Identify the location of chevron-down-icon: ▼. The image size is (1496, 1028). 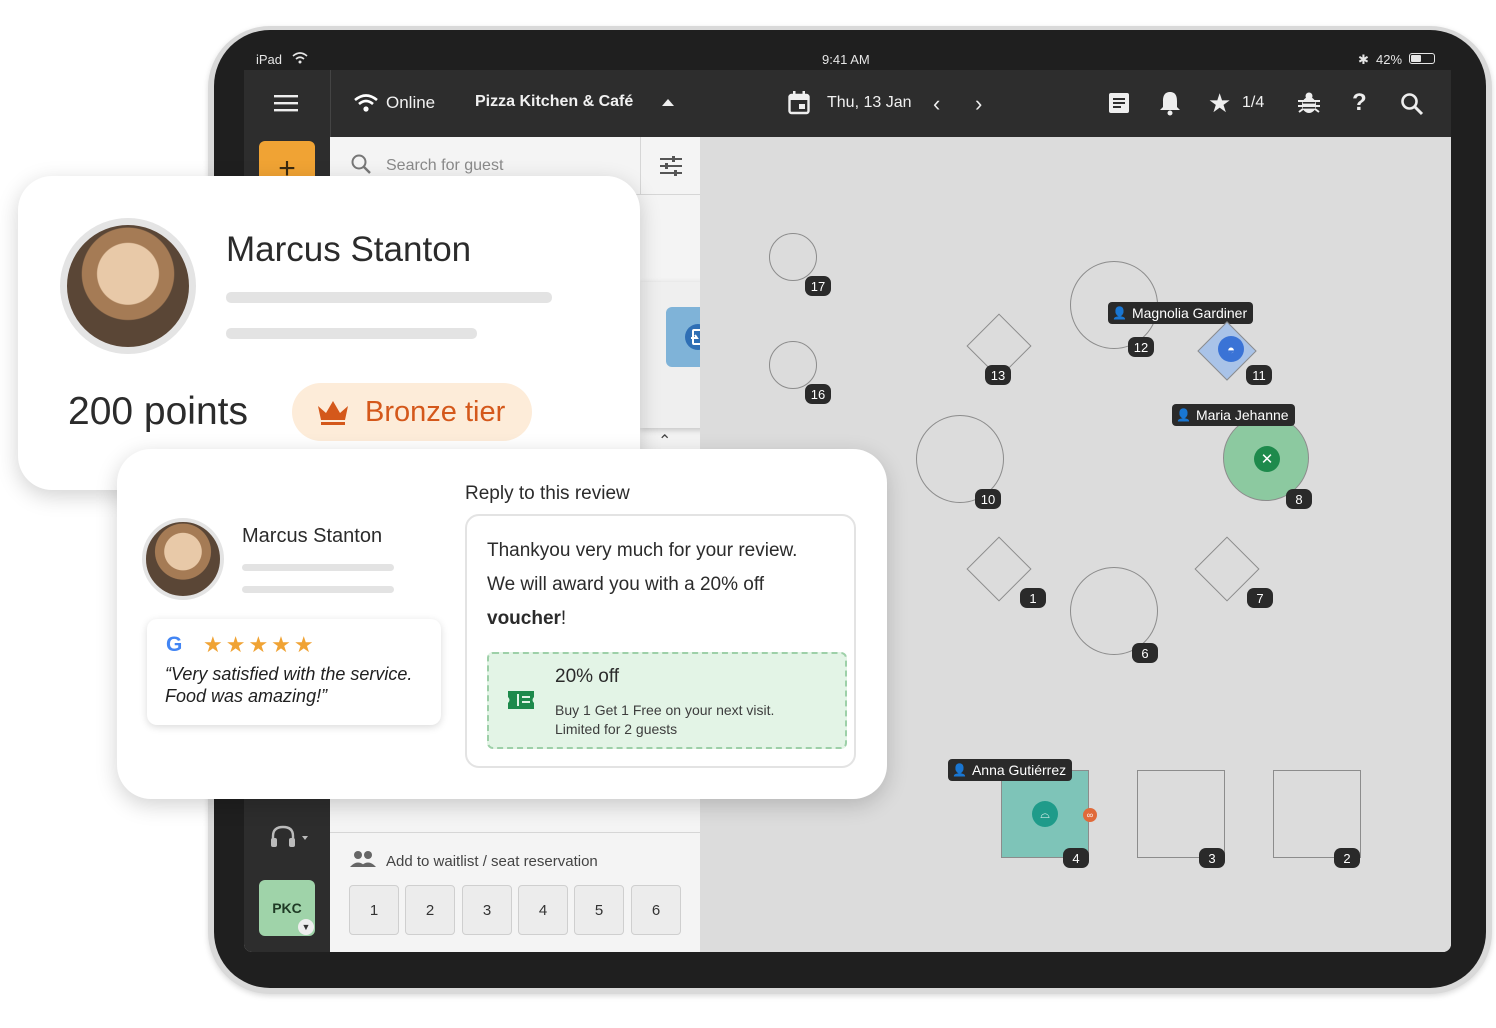
(306, 927).